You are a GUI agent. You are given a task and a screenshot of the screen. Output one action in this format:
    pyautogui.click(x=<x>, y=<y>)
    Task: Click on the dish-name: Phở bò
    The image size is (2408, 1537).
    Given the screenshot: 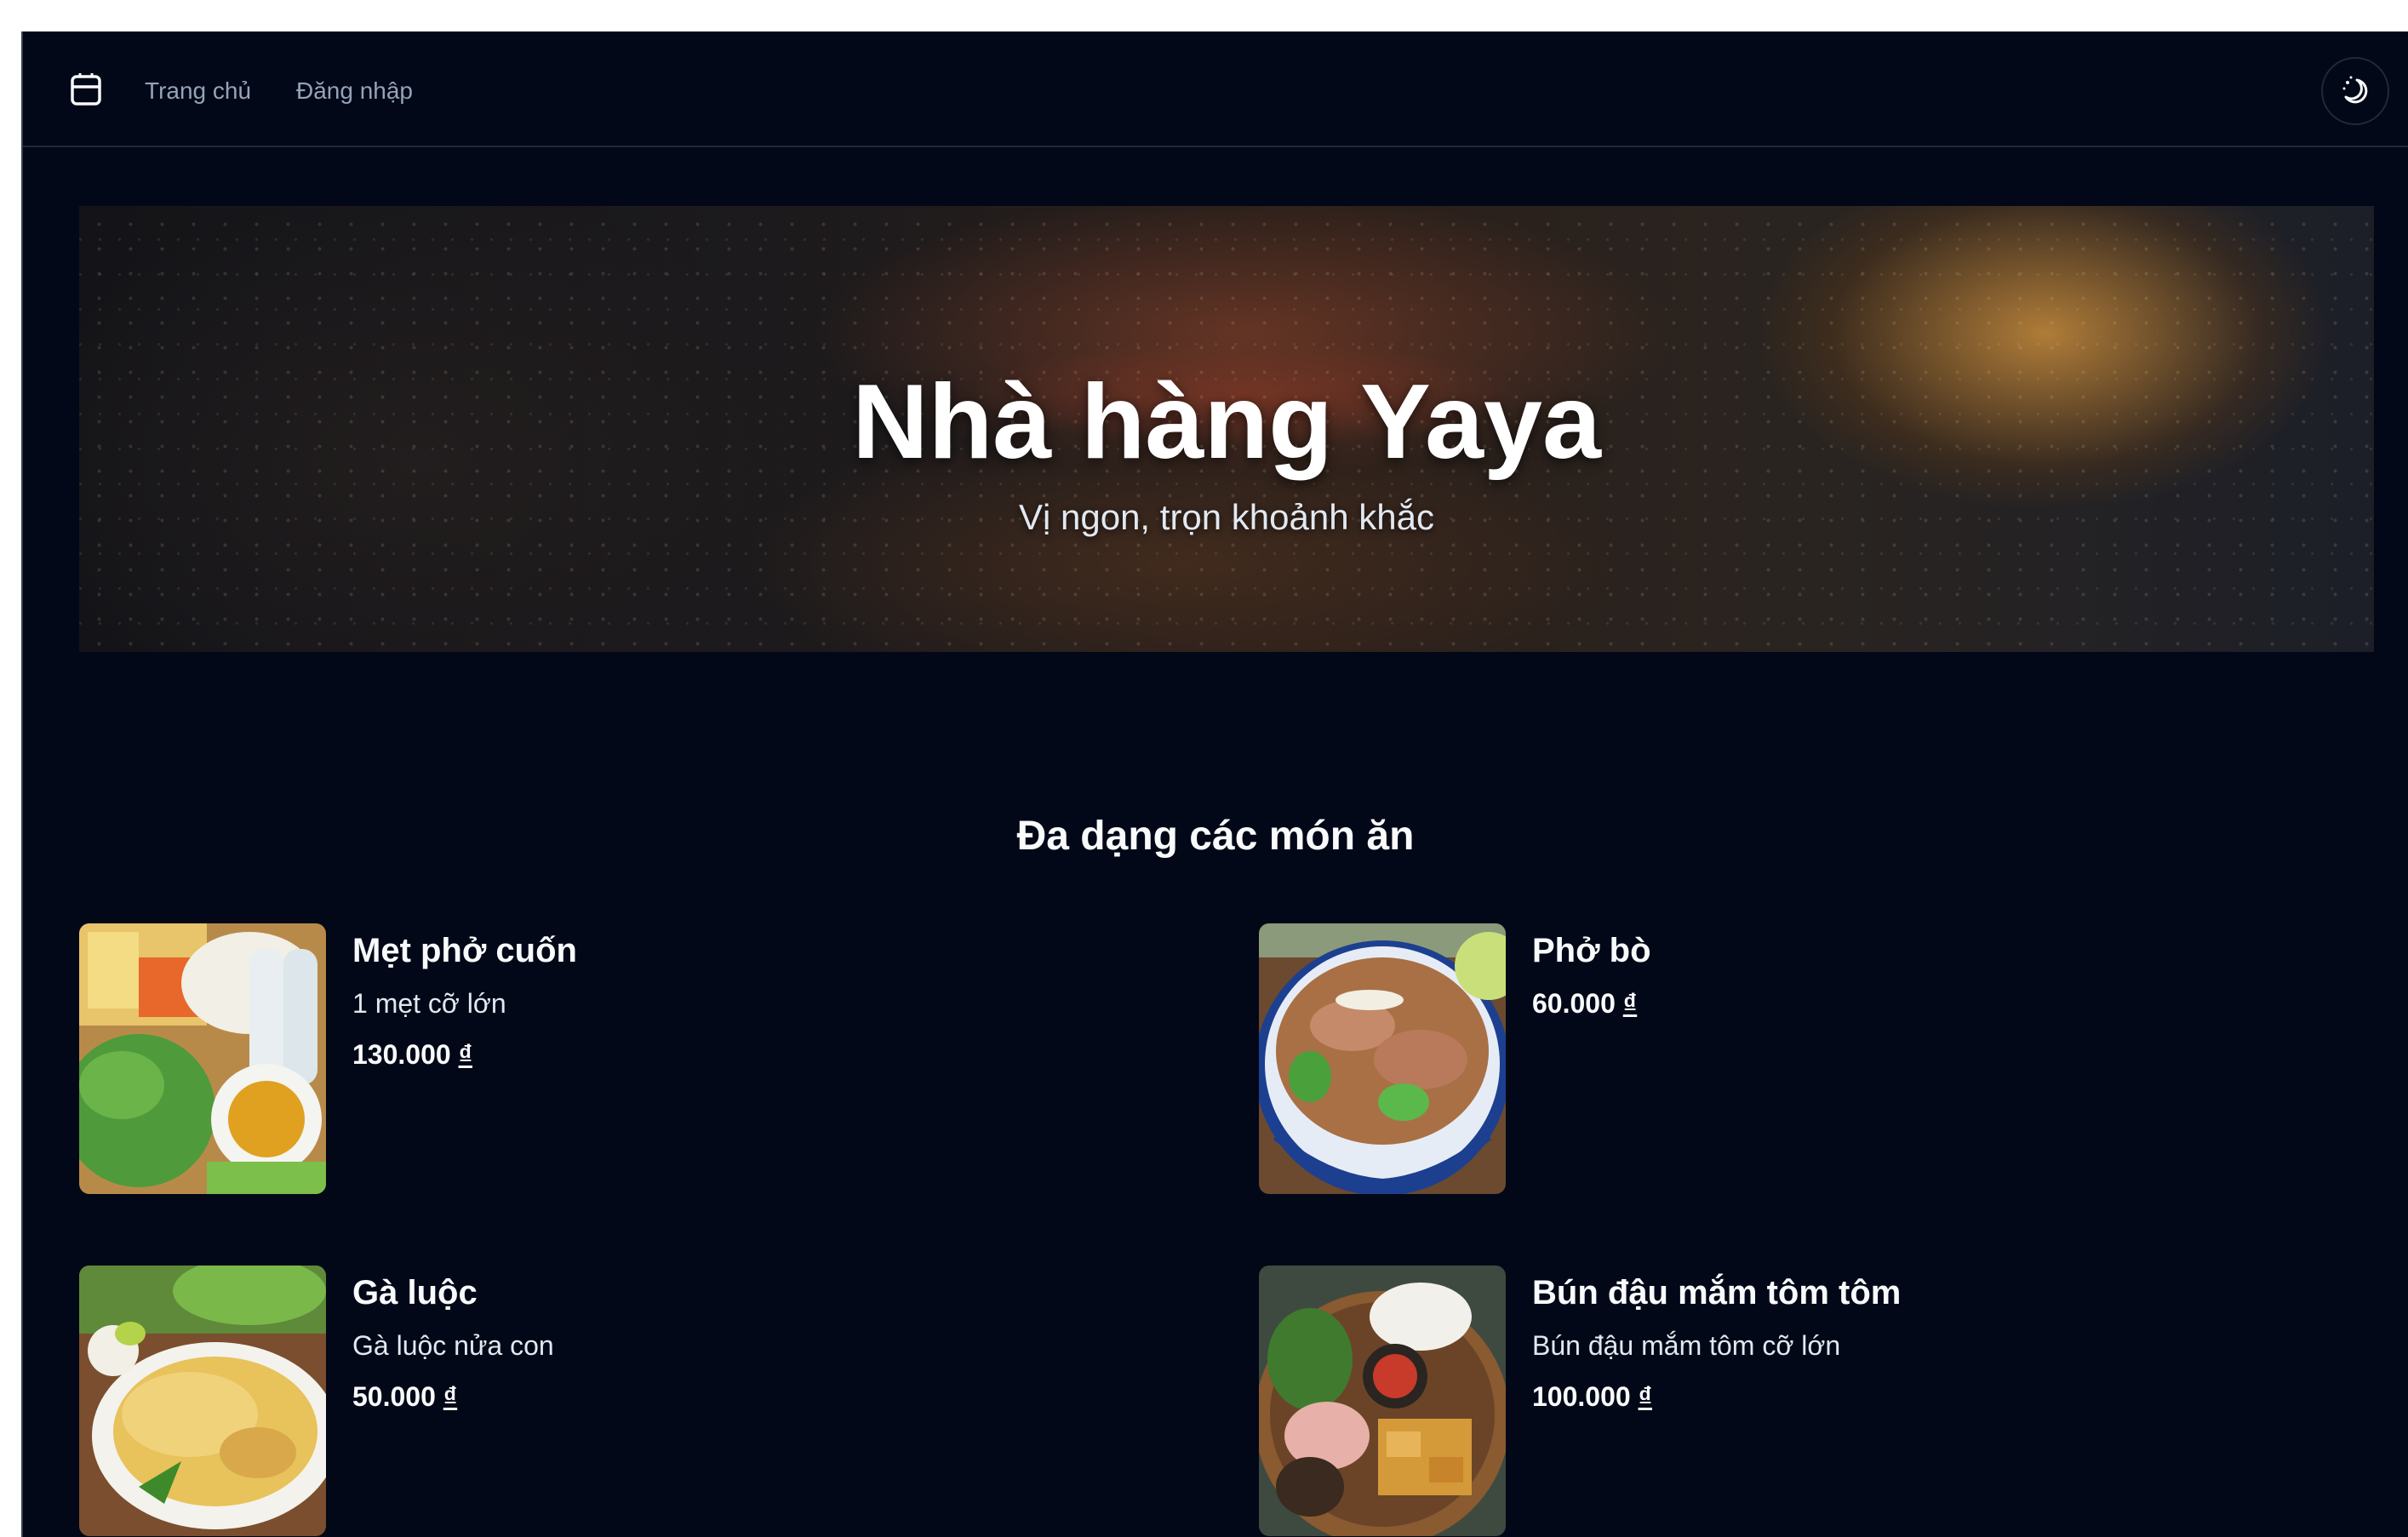 What is the action you would take?
    pyautogui.click(x=1591, y=951)
    